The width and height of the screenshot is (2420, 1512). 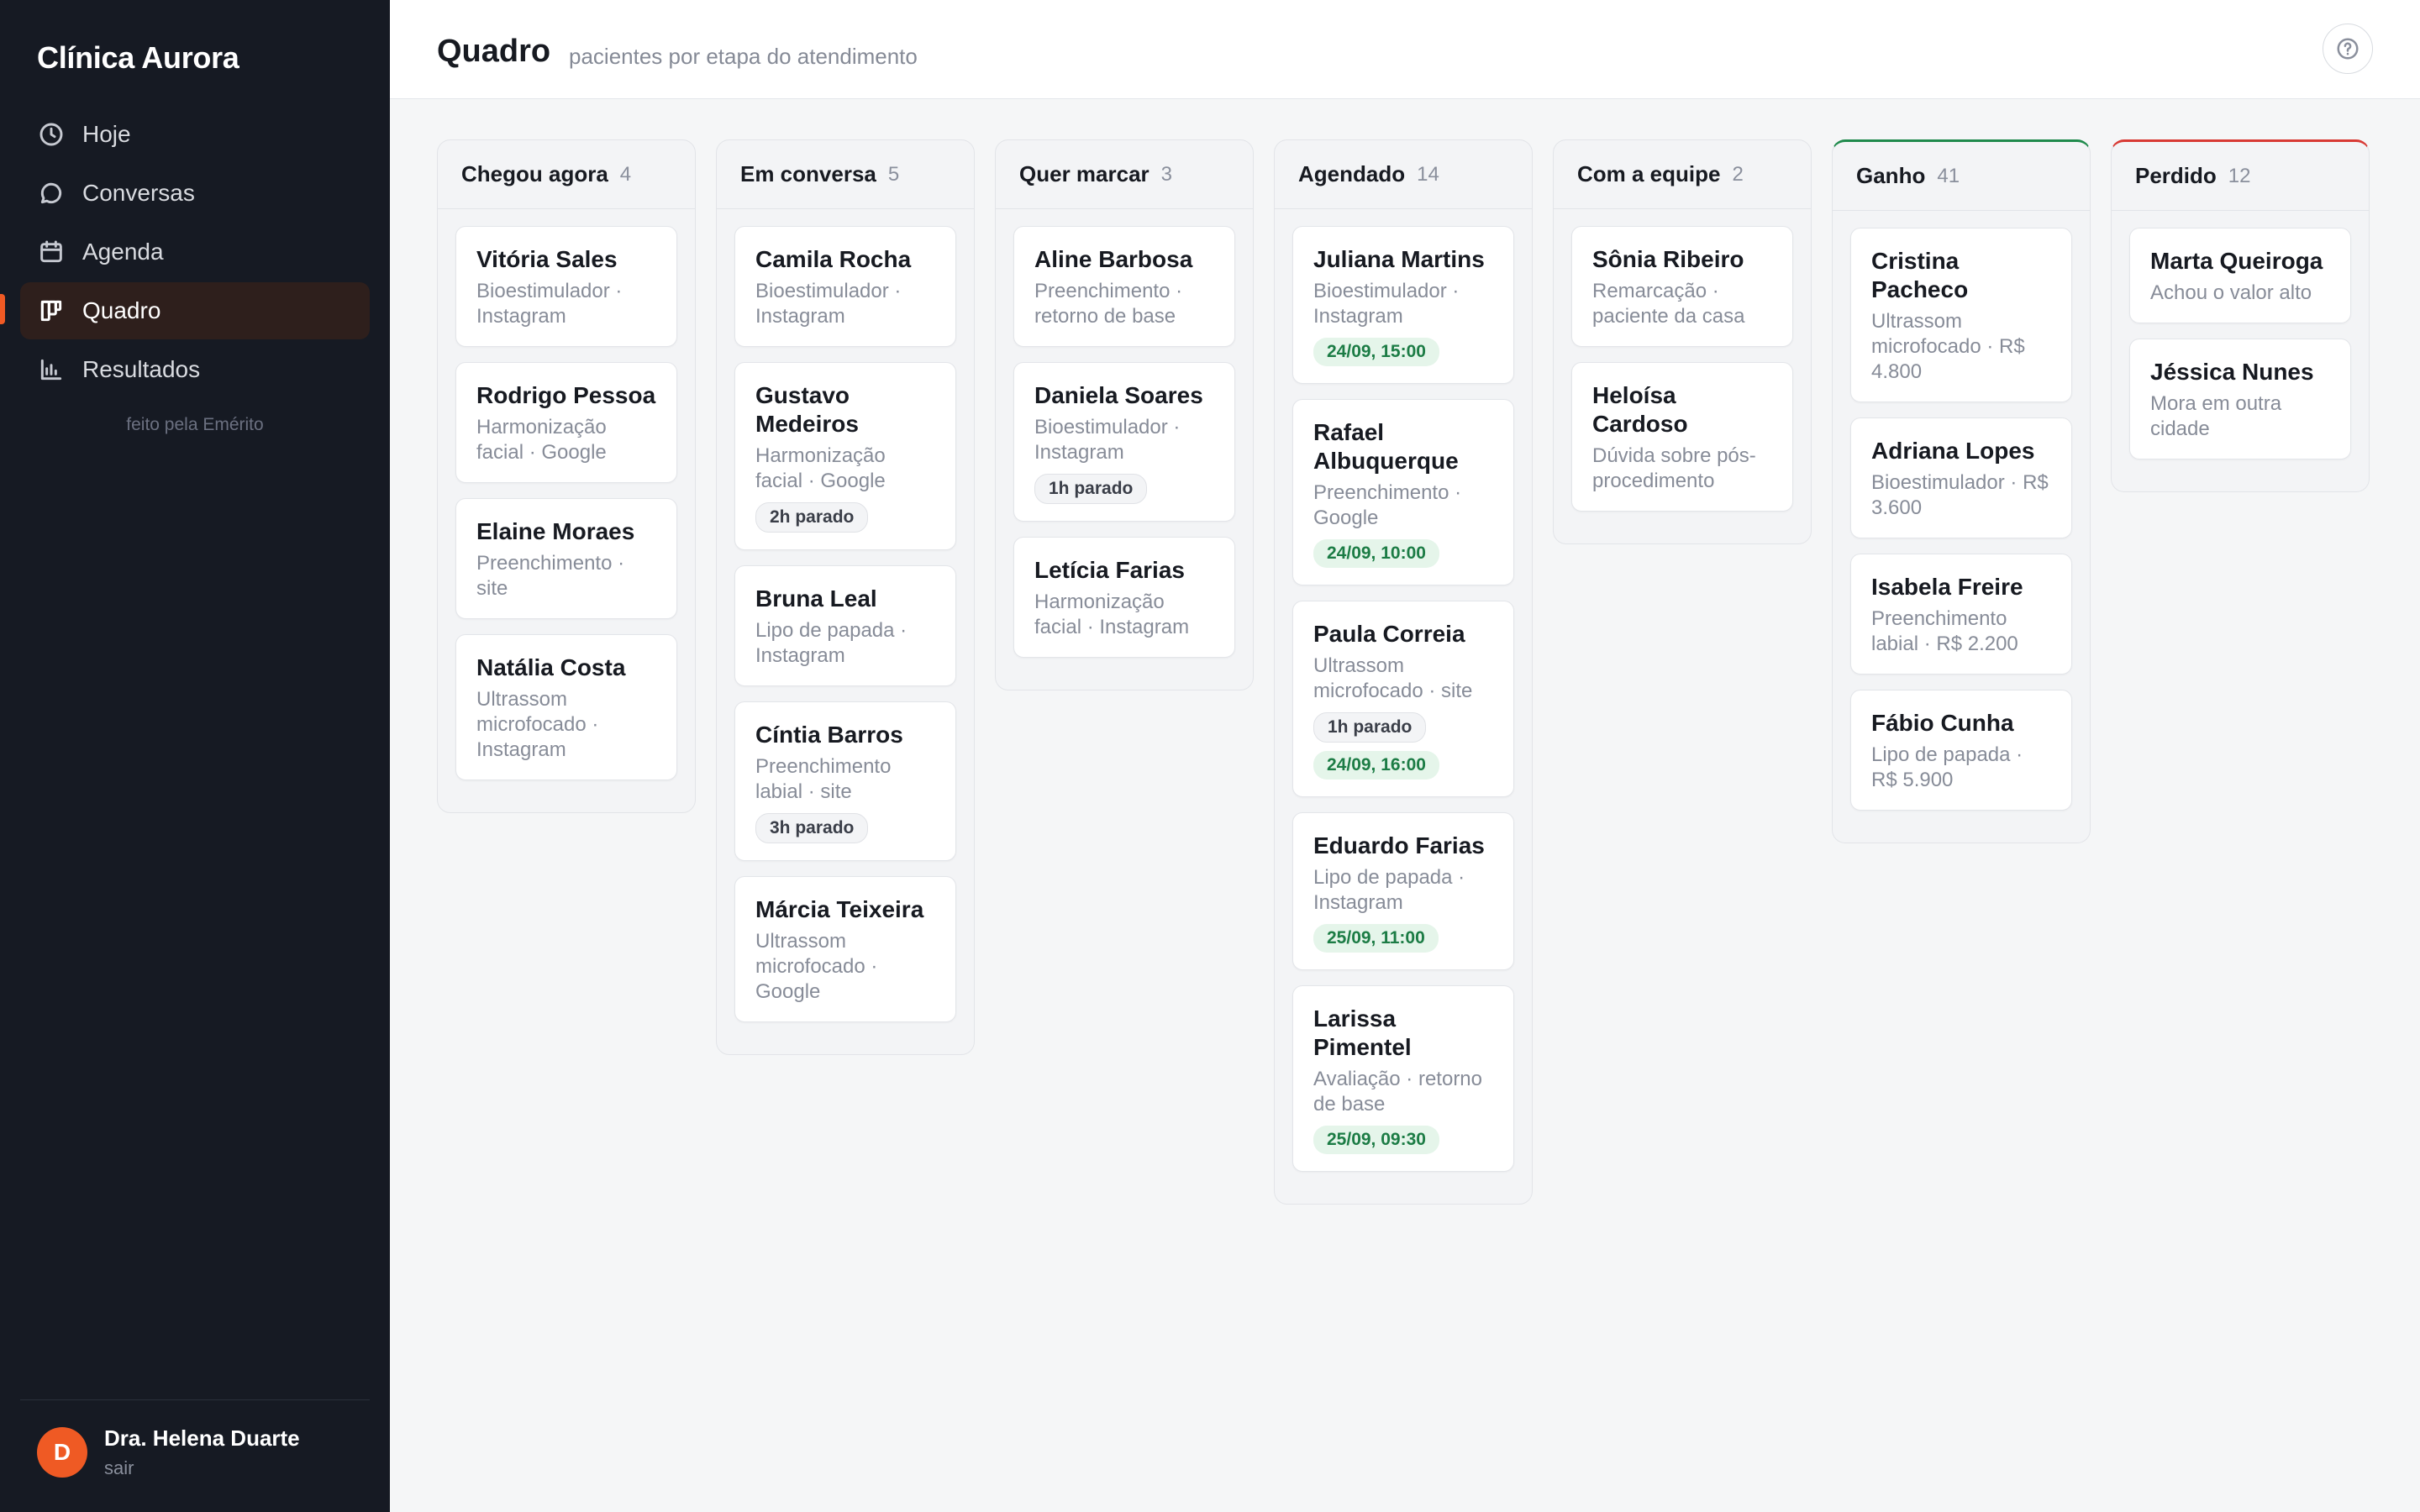 I want to click on brand-name: Clínica Aurora, so click(x=138, y=57).